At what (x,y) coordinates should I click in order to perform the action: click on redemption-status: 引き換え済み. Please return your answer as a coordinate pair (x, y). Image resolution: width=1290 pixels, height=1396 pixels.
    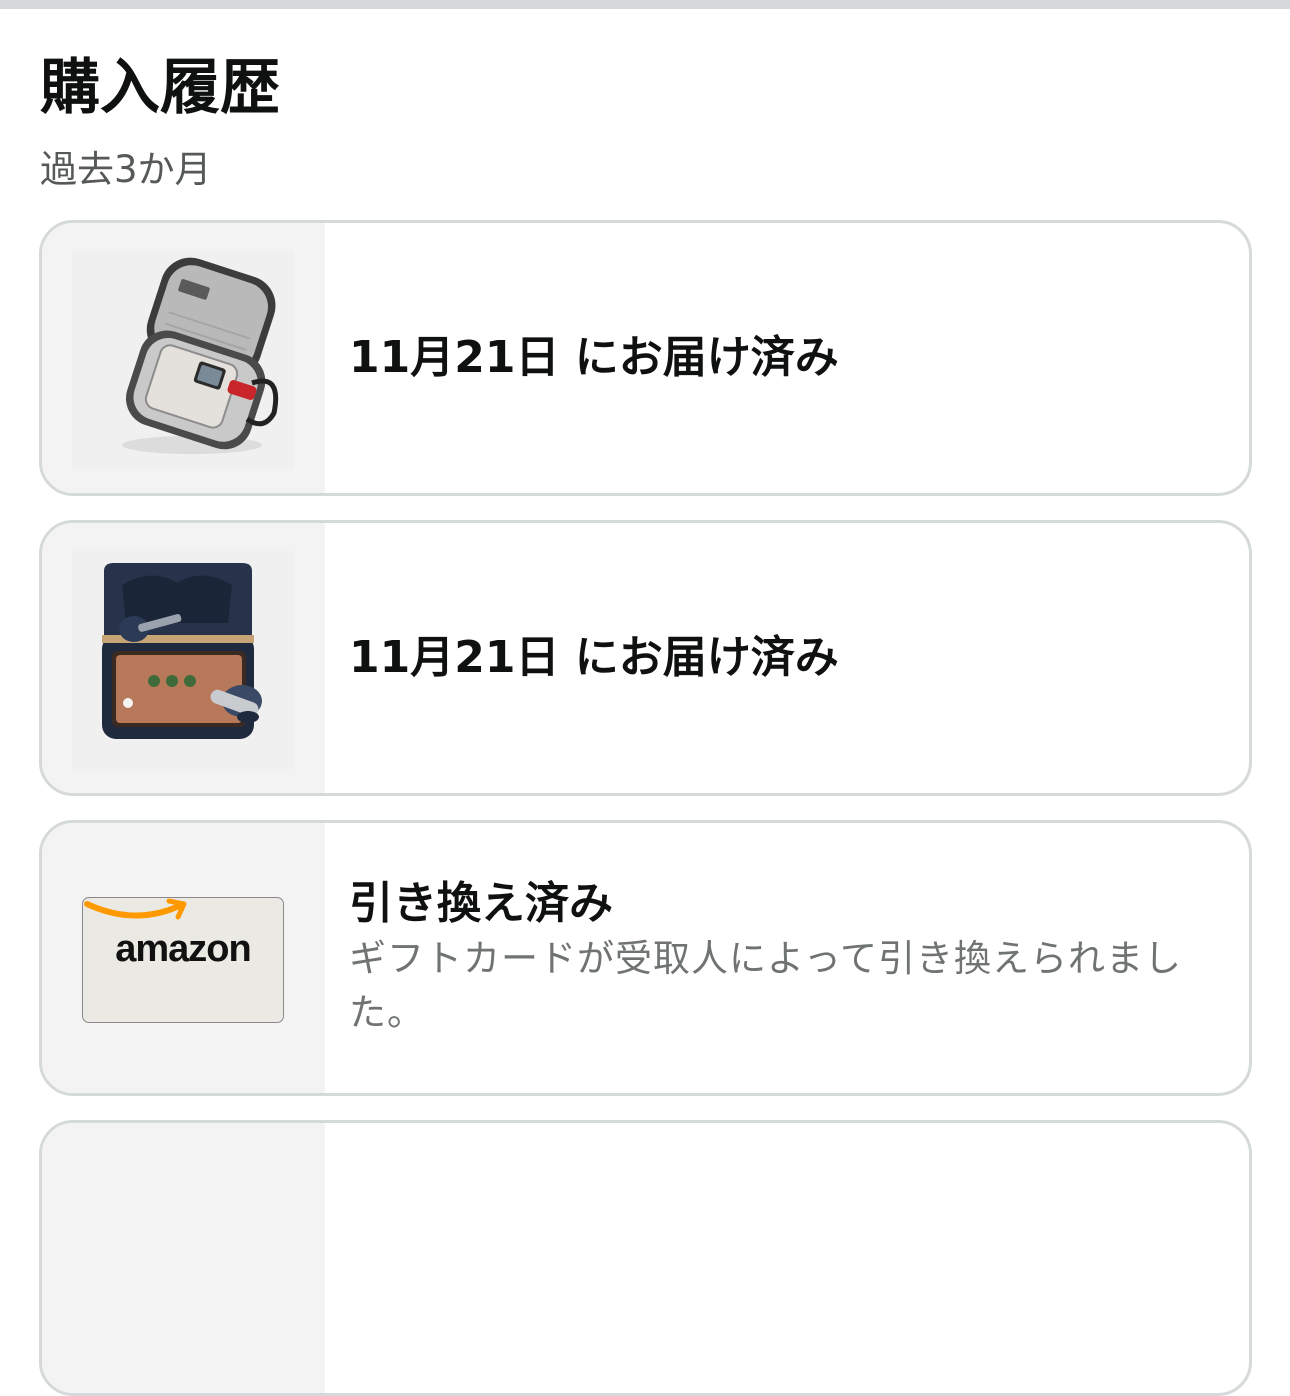
    Looking at the image, I should click on (481, 903).